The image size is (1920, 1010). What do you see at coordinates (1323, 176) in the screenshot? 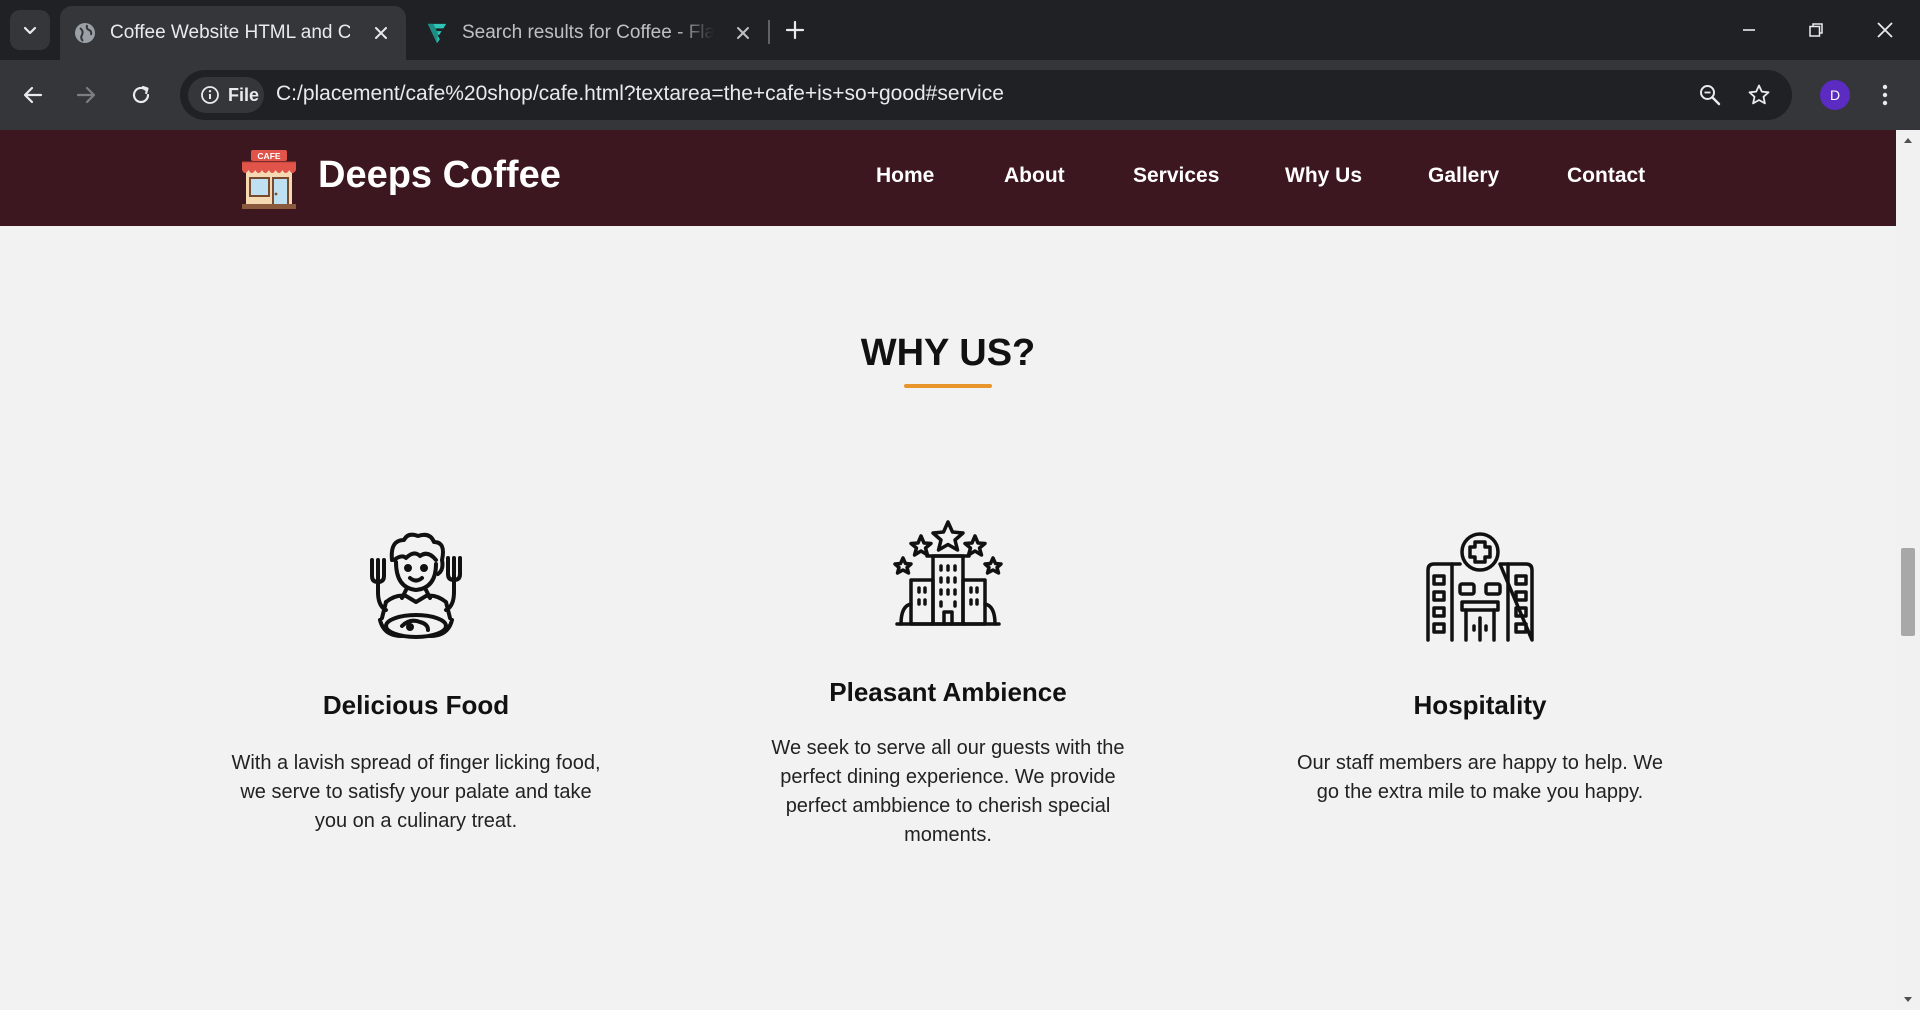
I see `nav-why-us: Why Us` at bounding box center [1323, 176].